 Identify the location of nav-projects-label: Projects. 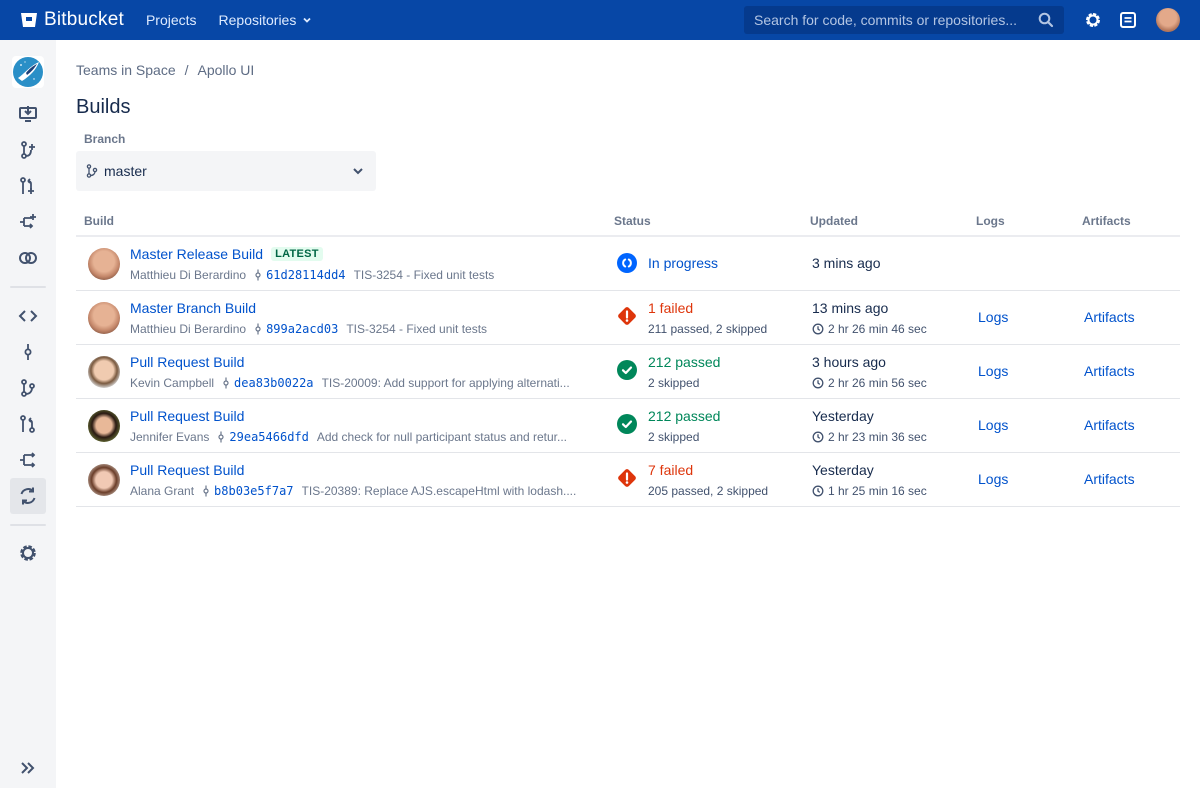
(171, 20).